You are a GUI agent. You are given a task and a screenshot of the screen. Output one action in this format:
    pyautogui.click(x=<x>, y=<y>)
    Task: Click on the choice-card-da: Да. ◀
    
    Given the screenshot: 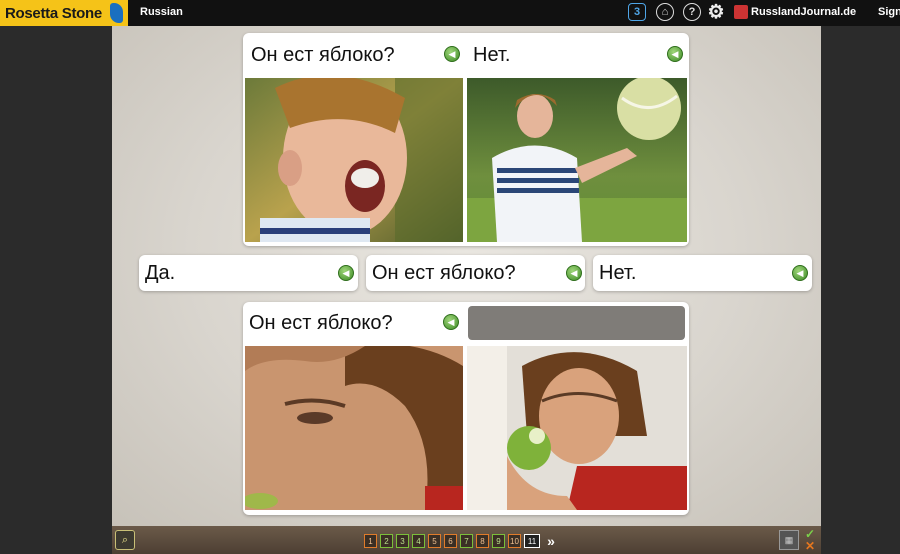 What is the action you would take?
    pyautogui.click(x=248, y=273)
    